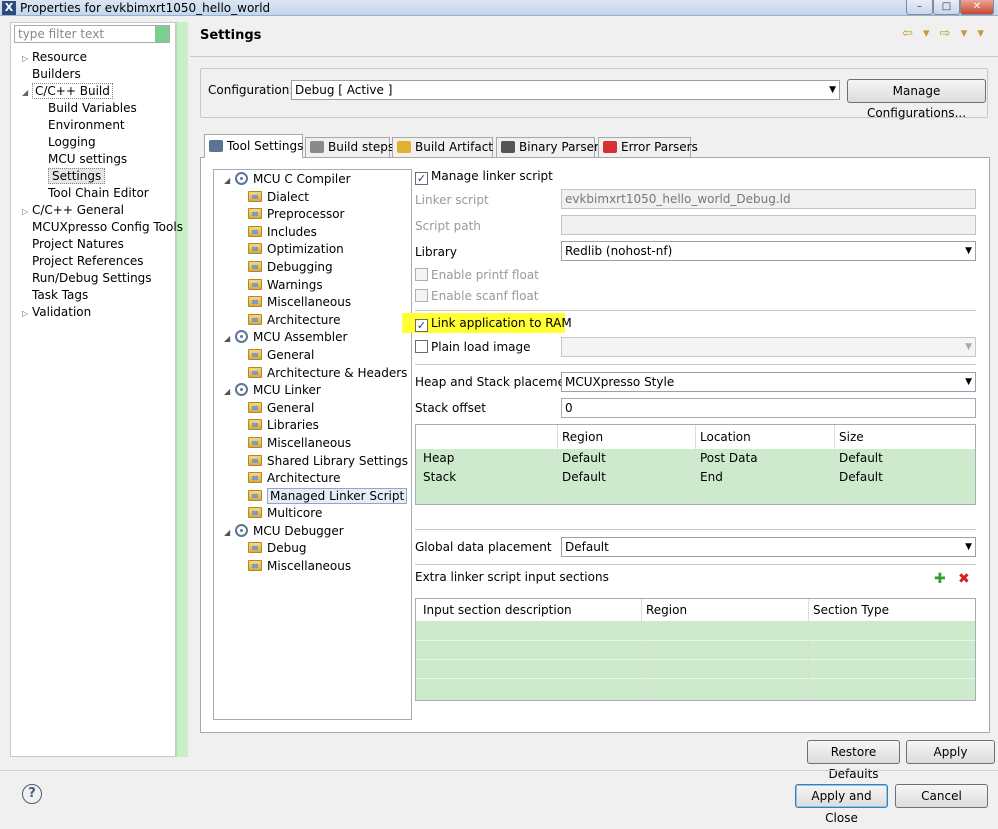 This screenshot has width=998, height=829. What do you see at coordinates (695, 458) in the screenshot?
I see `table-row: Heap Default Post Data Default` at bounding box center [695, 458].